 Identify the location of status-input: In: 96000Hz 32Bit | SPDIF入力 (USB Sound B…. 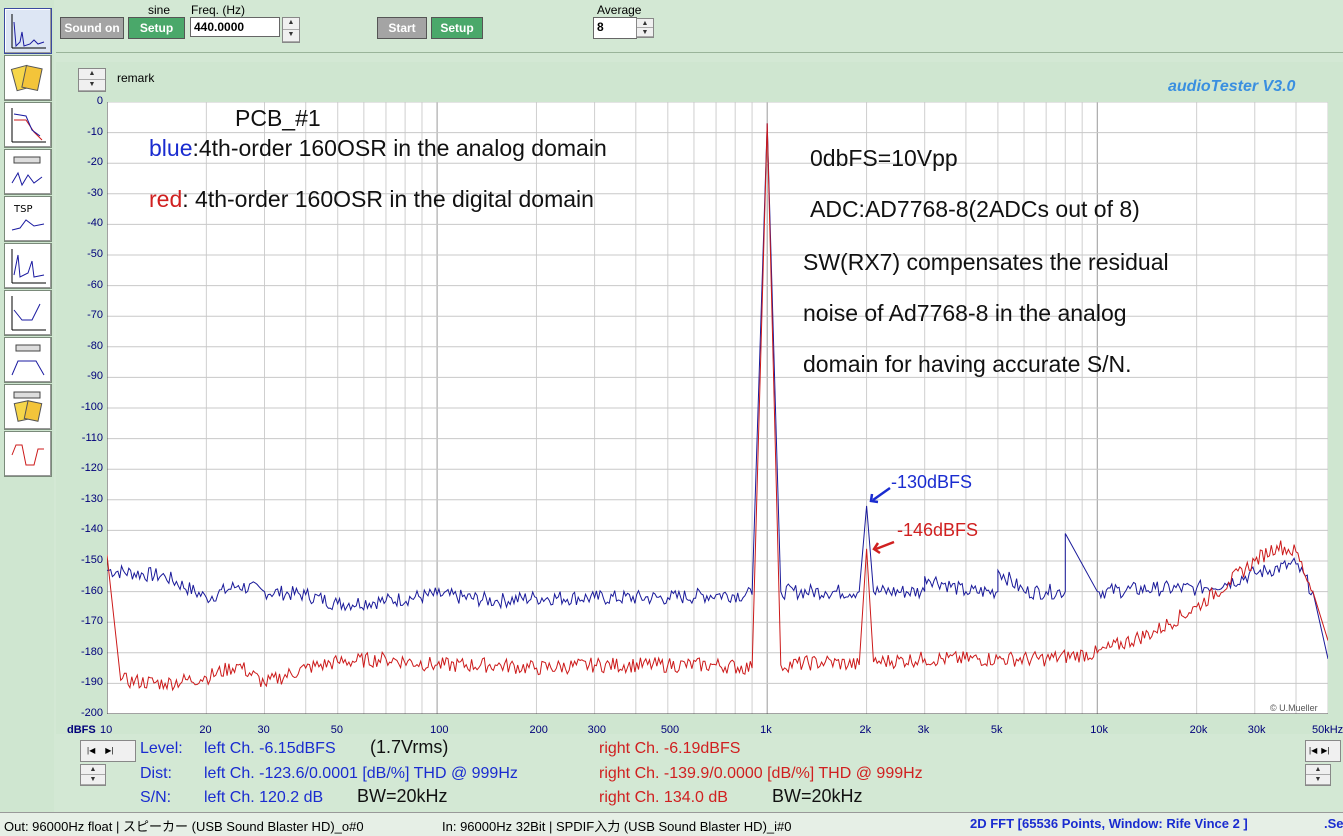
(617, 826).